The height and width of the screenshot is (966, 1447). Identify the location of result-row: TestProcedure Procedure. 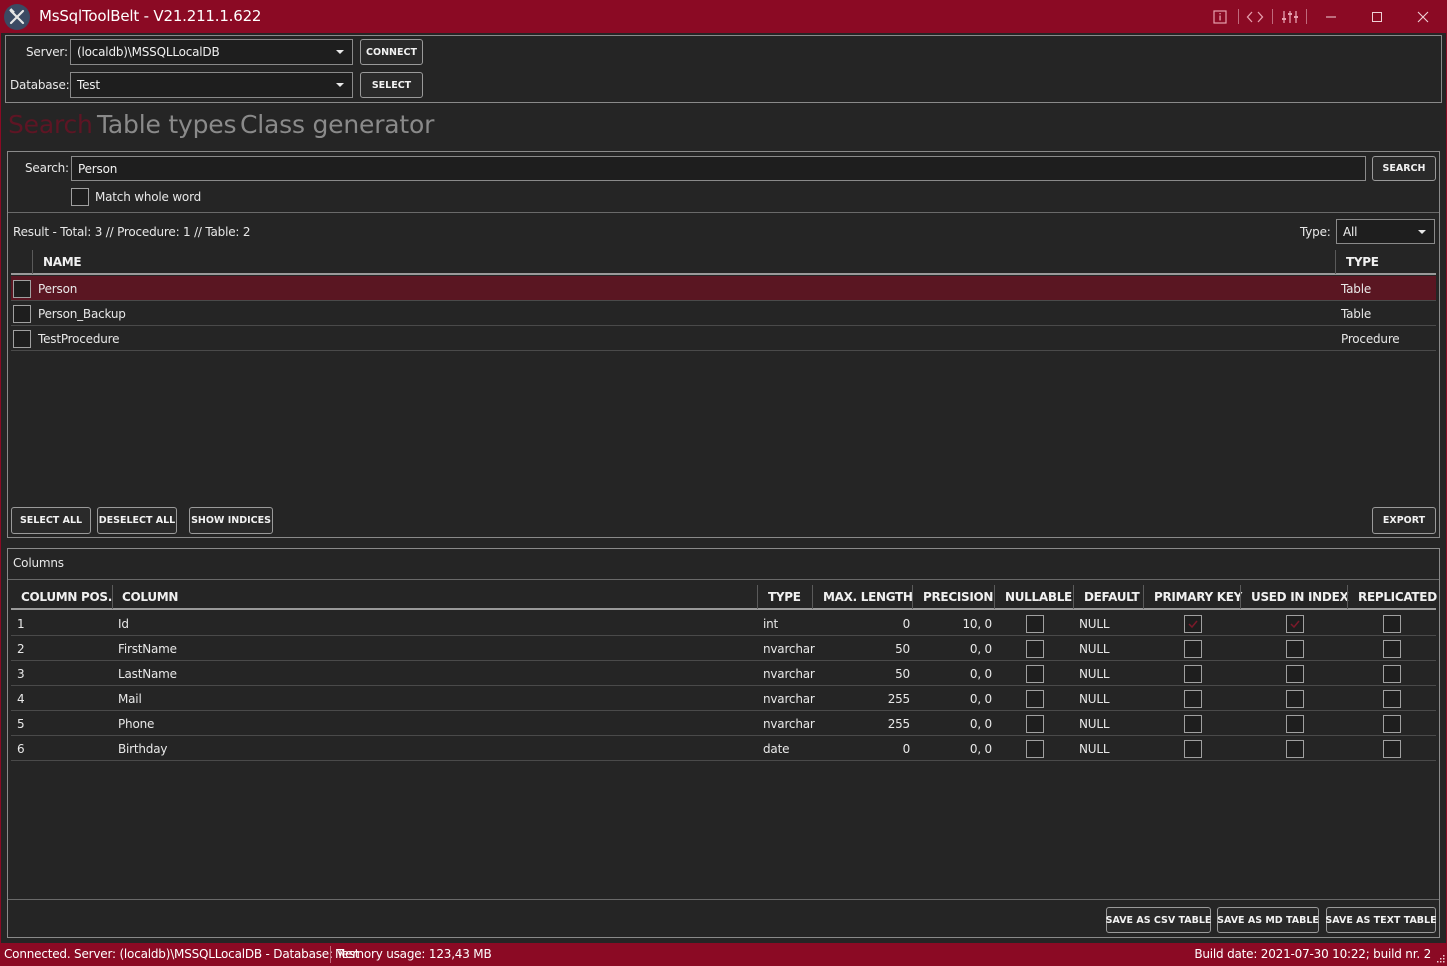
(723, 338).